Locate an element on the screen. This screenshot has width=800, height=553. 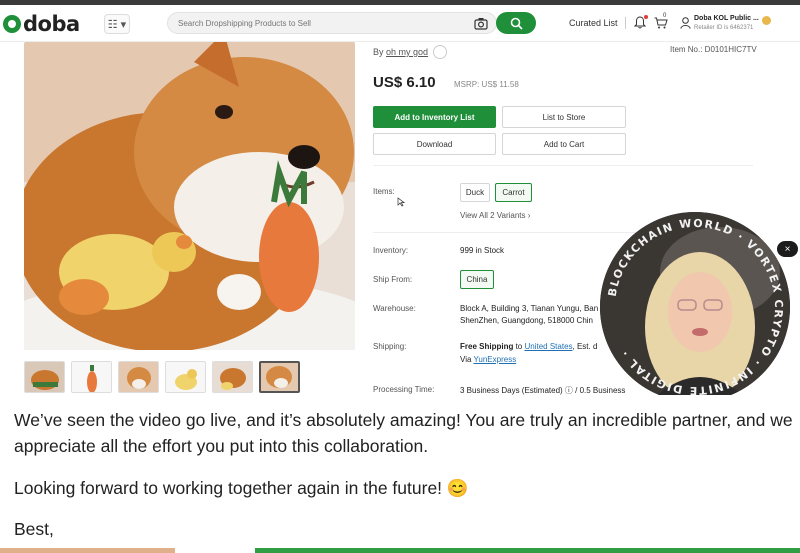
add-to-inventory-button: Add to Inventory List is located at coordinates (434, 117).